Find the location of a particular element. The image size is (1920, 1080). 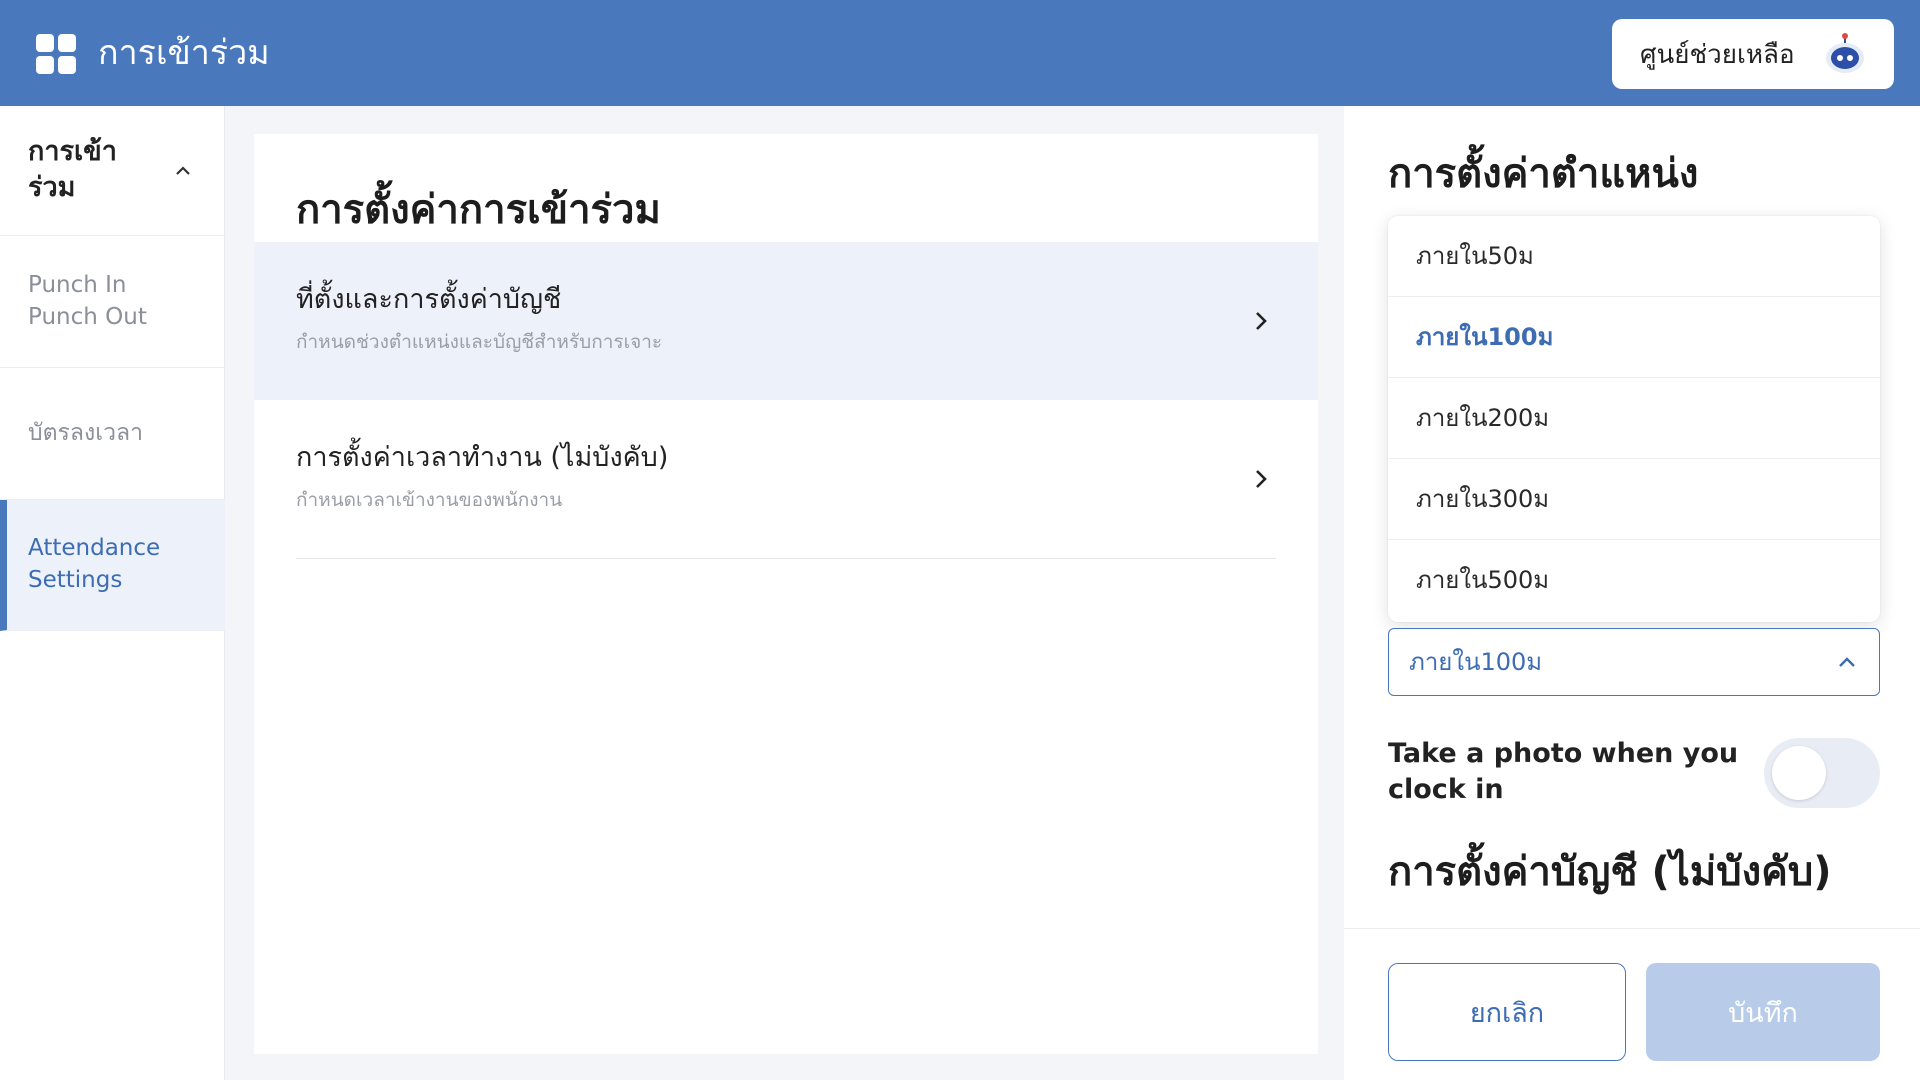

top-header: การเข้าร่วม ศูนย์ช่วยเหลือ is located at coordinates (960, 53).